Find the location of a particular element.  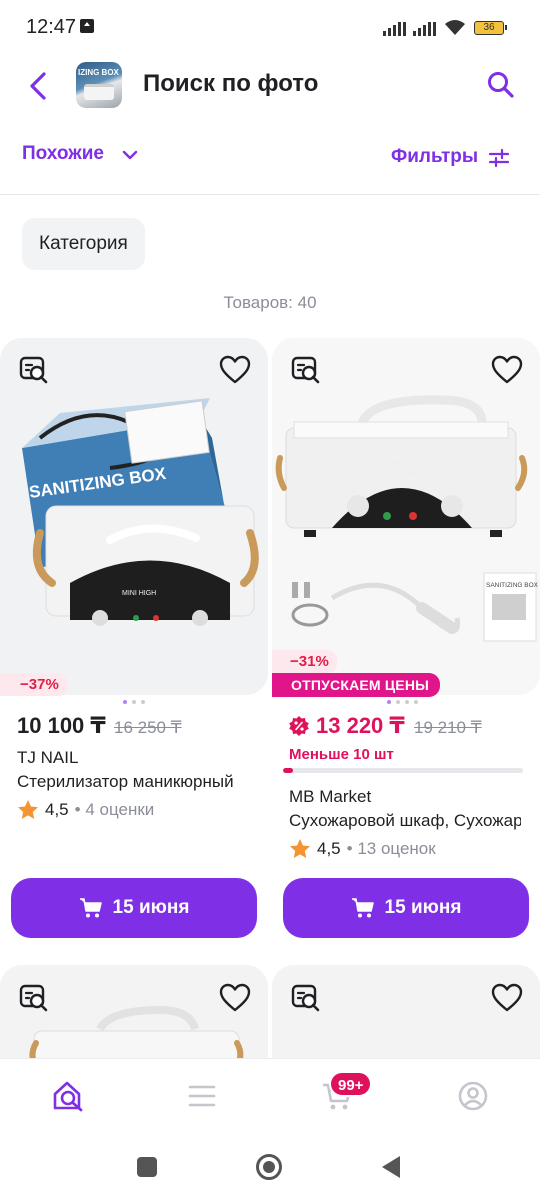

cart-count-badge: 99+ is located at coordinates (351, 1084).